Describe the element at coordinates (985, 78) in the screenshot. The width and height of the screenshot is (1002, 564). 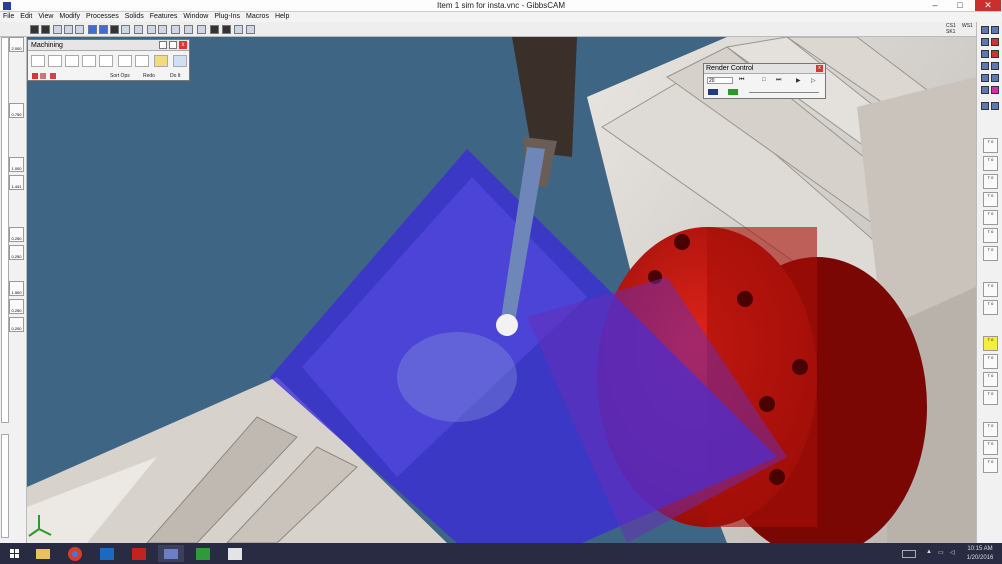
I see `check-icon` at that location.